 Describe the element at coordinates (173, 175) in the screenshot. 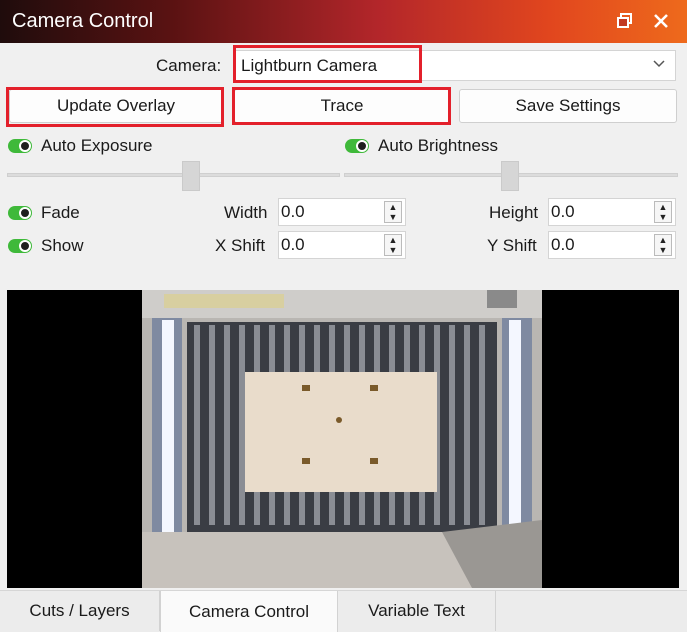

I see `exposure-slider-track` at that location.